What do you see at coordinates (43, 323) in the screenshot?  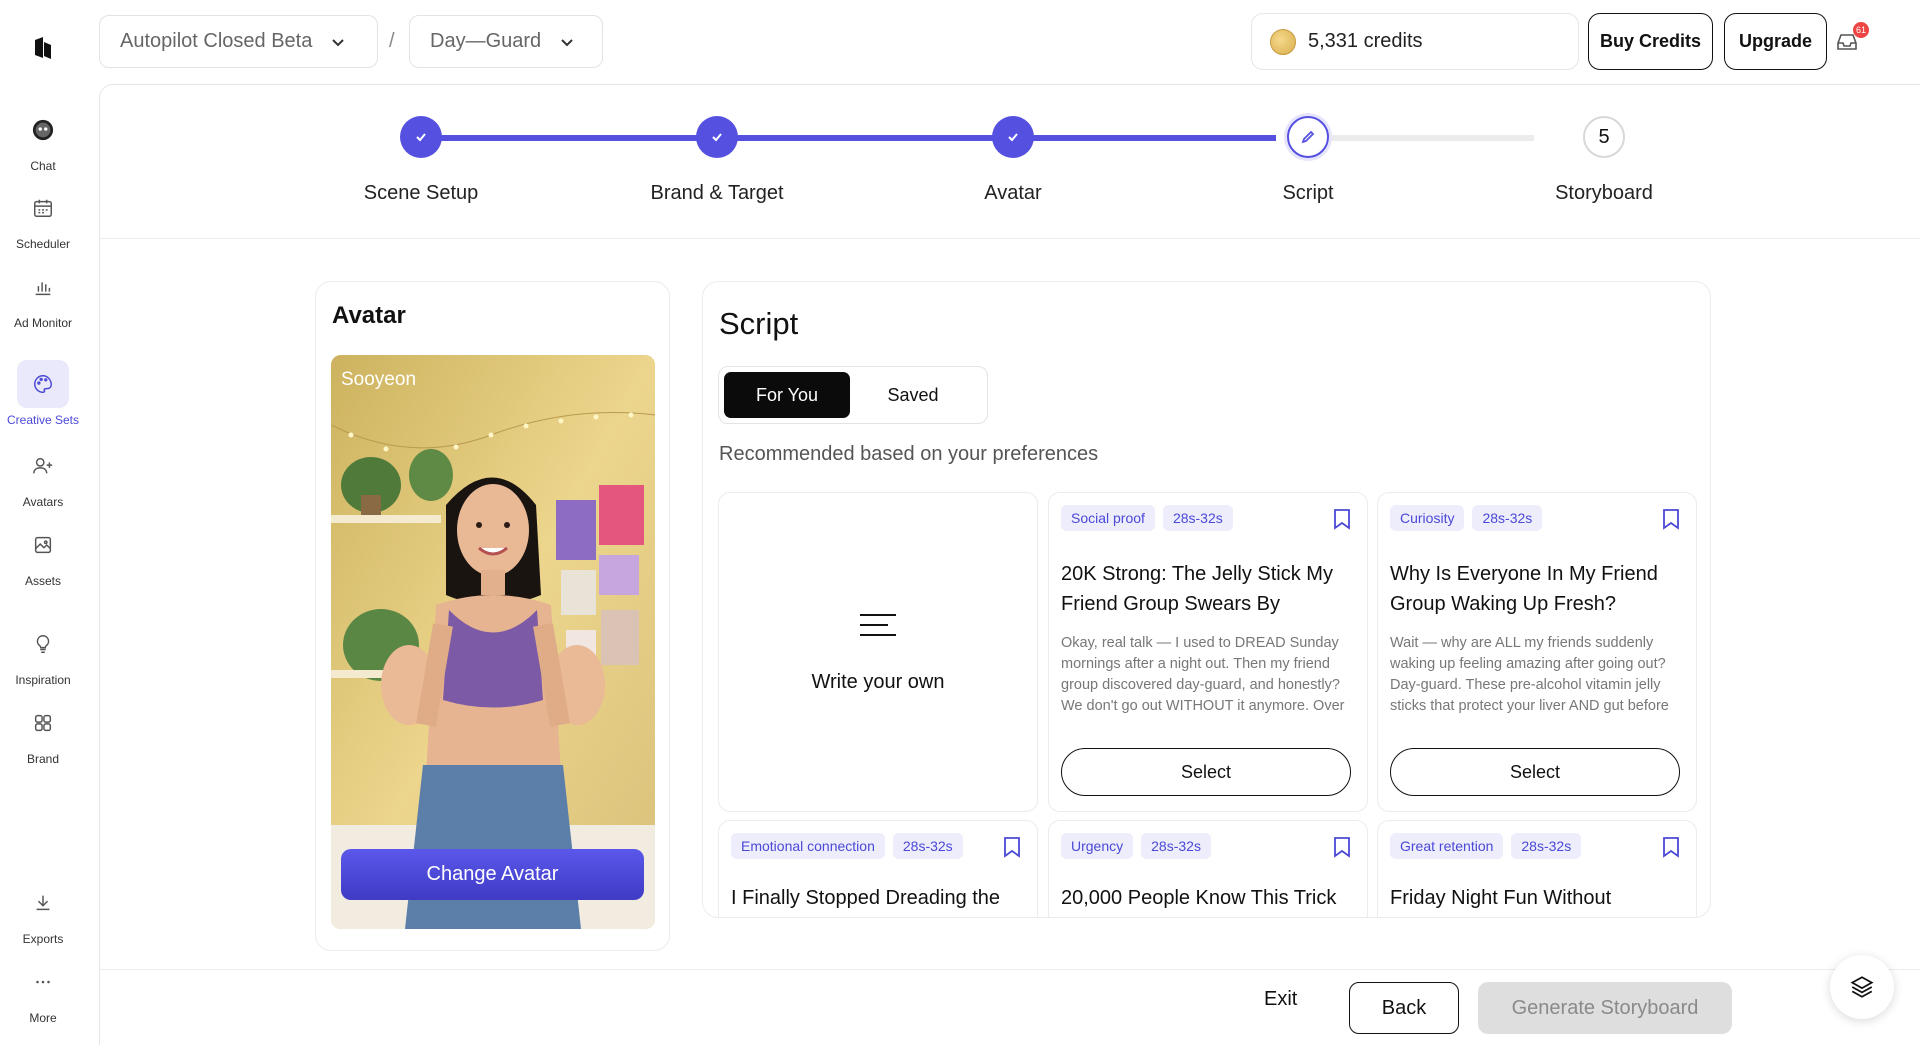 I see `sidebar-item-label: Ad Monitor` at bounding box center [43, 323].